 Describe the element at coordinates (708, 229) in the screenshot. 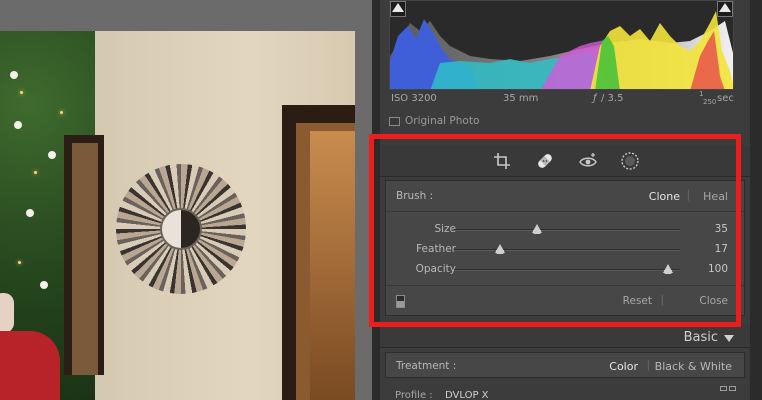

I see `size-value: 35` at that location.